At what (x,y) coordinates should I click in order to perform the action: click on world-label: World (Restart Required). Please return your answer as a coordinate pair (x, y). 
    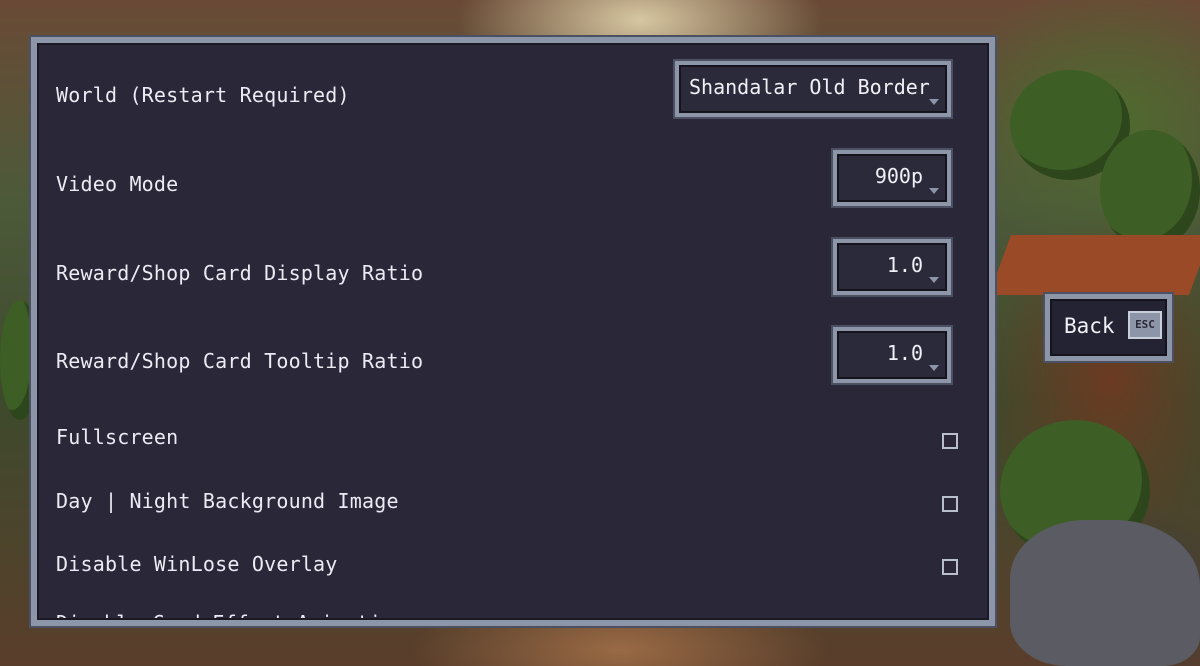
    Looking at the image, I should click on (203, 95).